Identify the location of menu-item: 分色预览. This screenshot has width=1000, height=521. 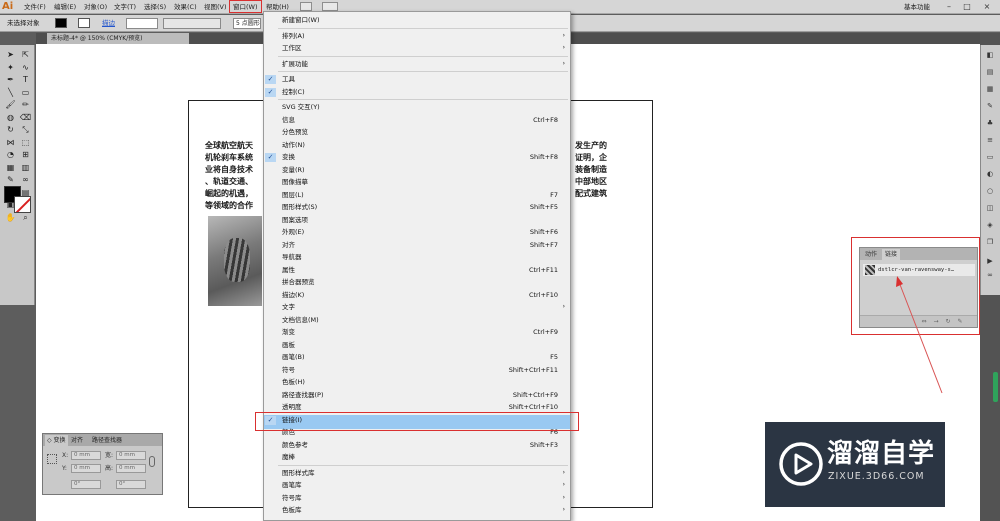
(417, 132).